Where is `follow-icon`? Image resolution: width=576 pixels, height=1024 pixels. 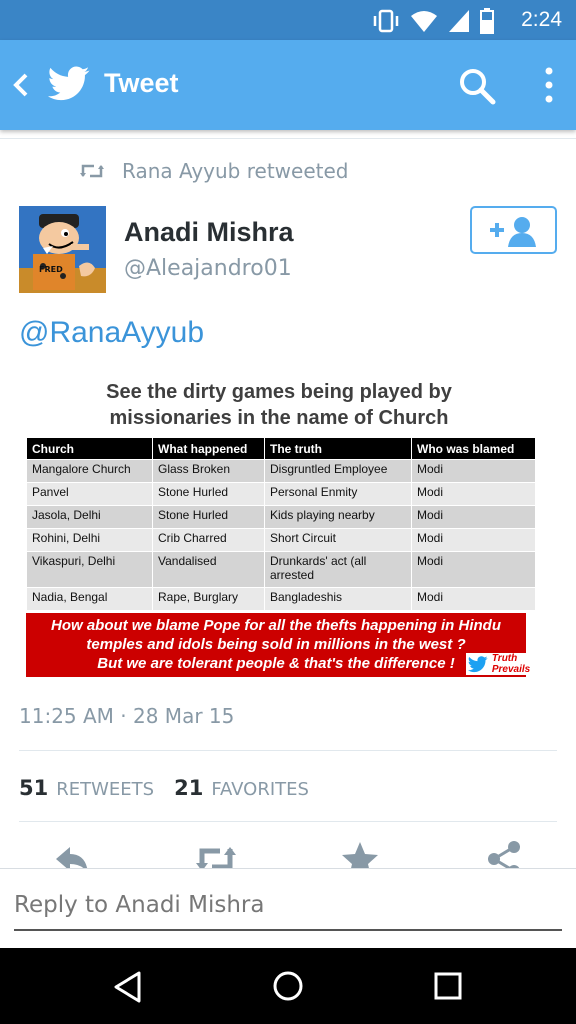
follow-icon is located at coordinates (513, 232).